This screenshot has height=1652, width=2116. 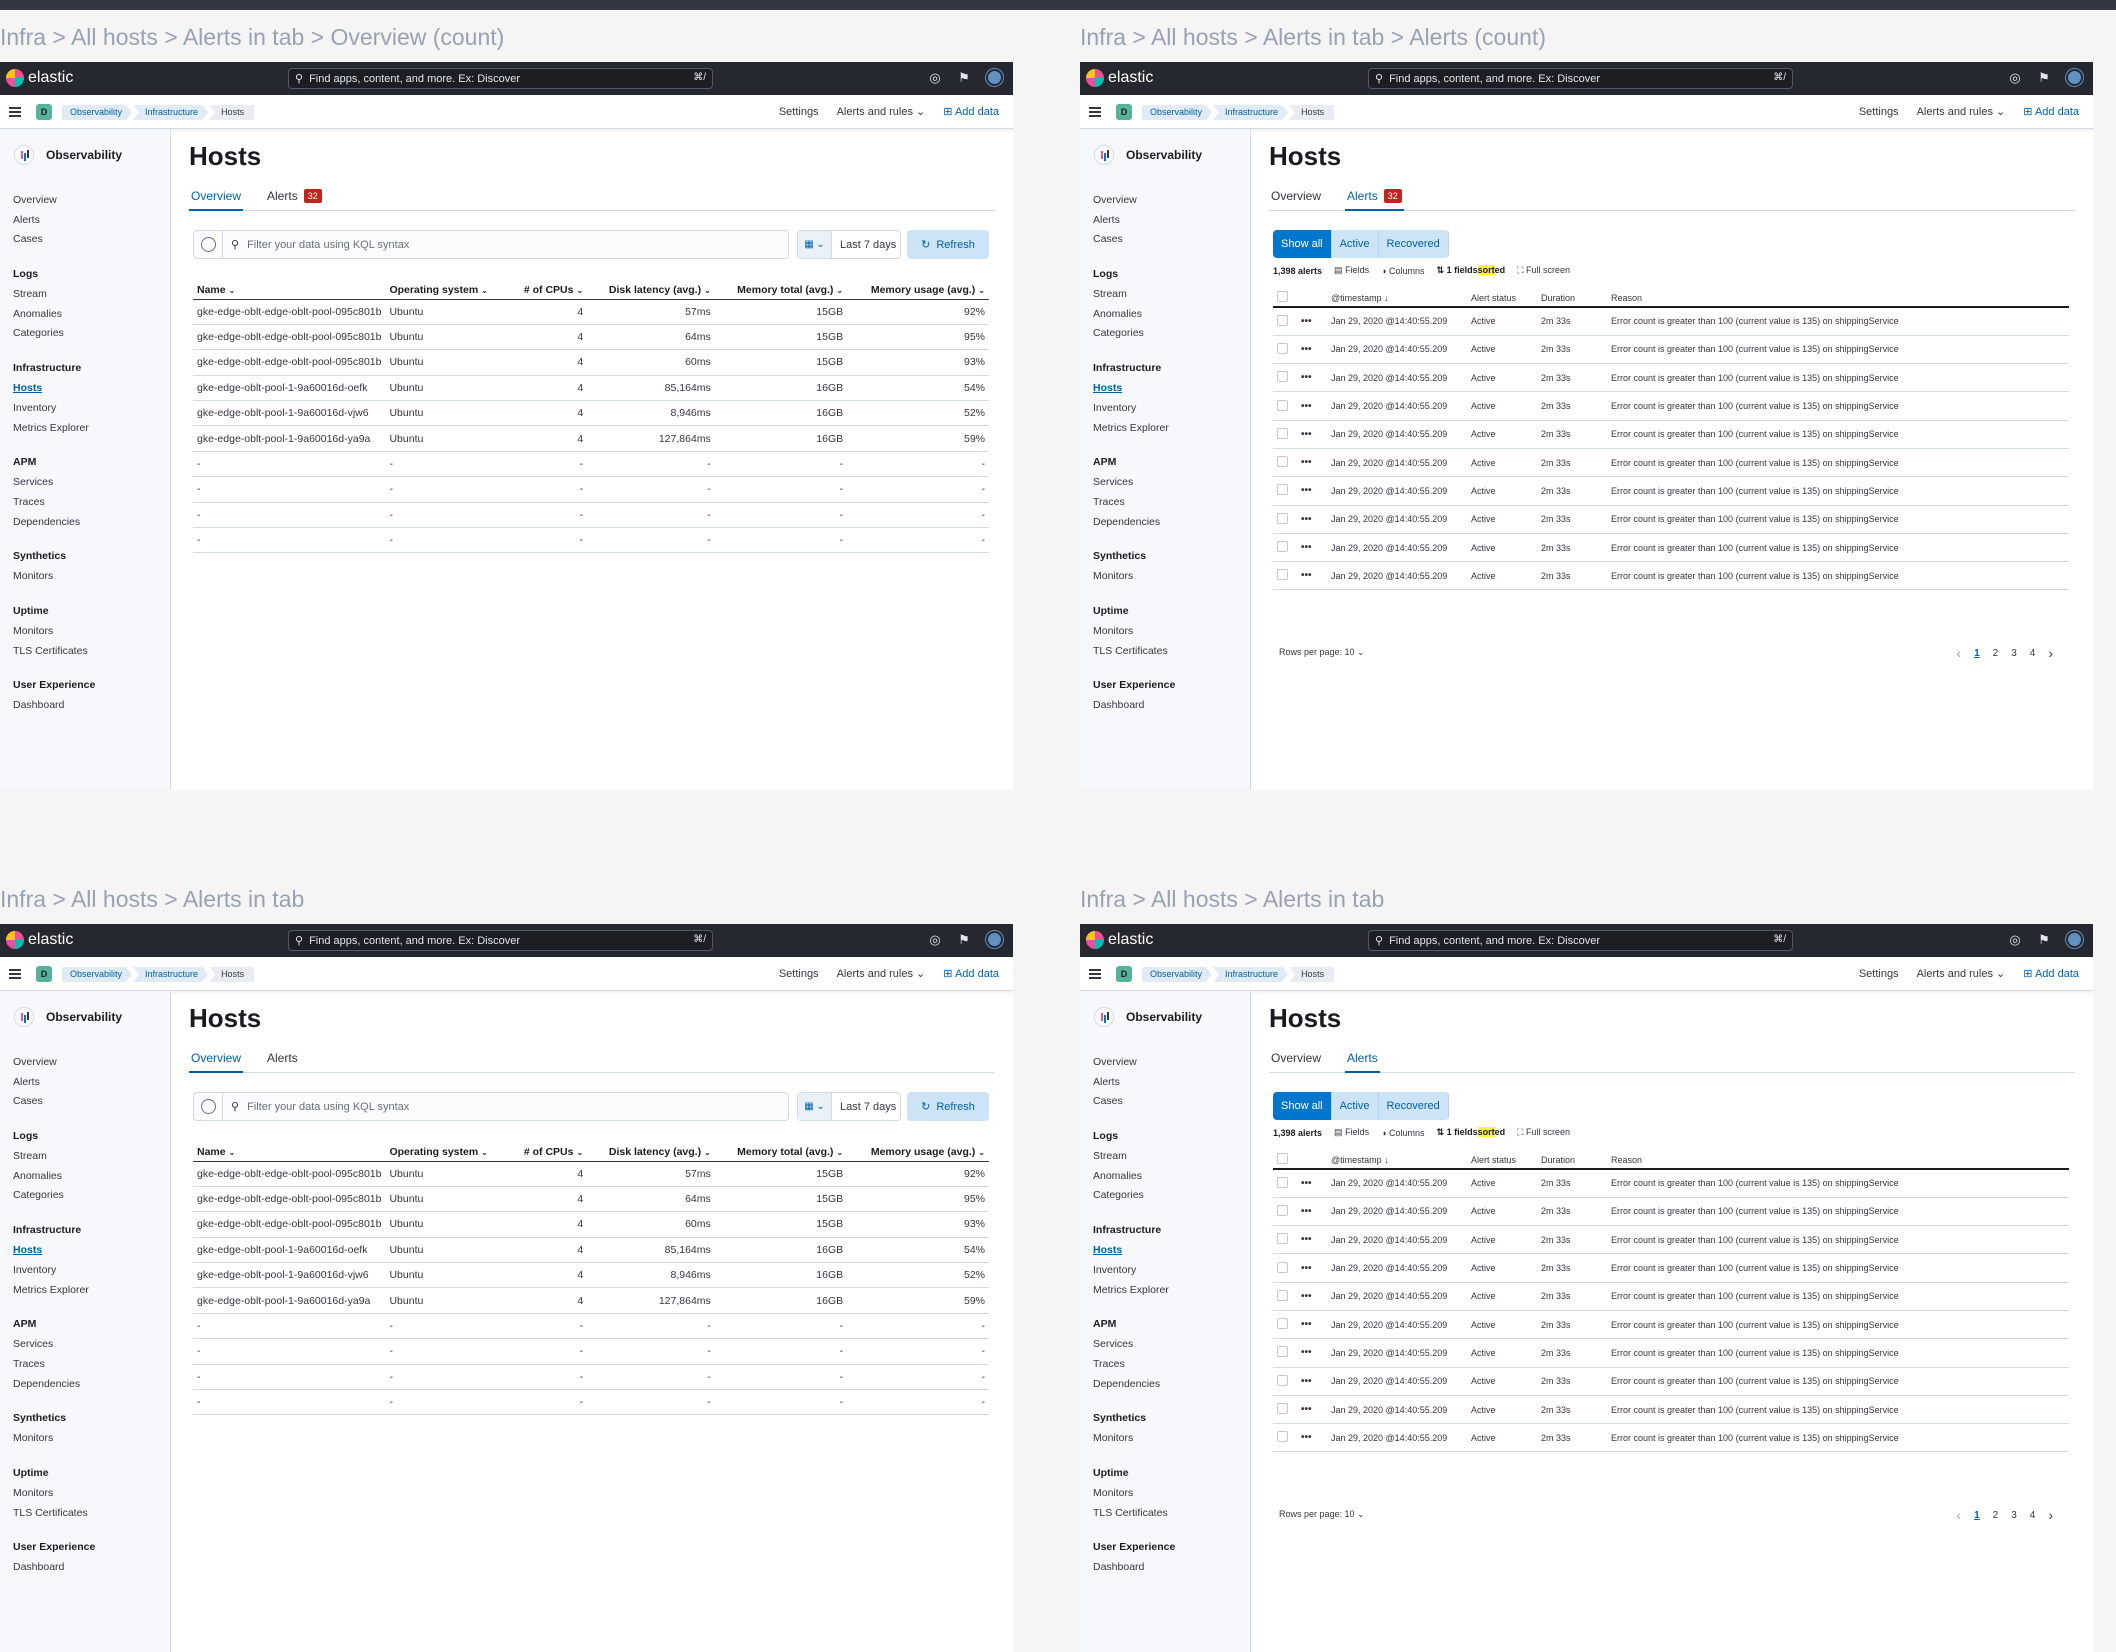 I want to click on refresh-button: ↻ Refresh, so click(x=948, y=244).